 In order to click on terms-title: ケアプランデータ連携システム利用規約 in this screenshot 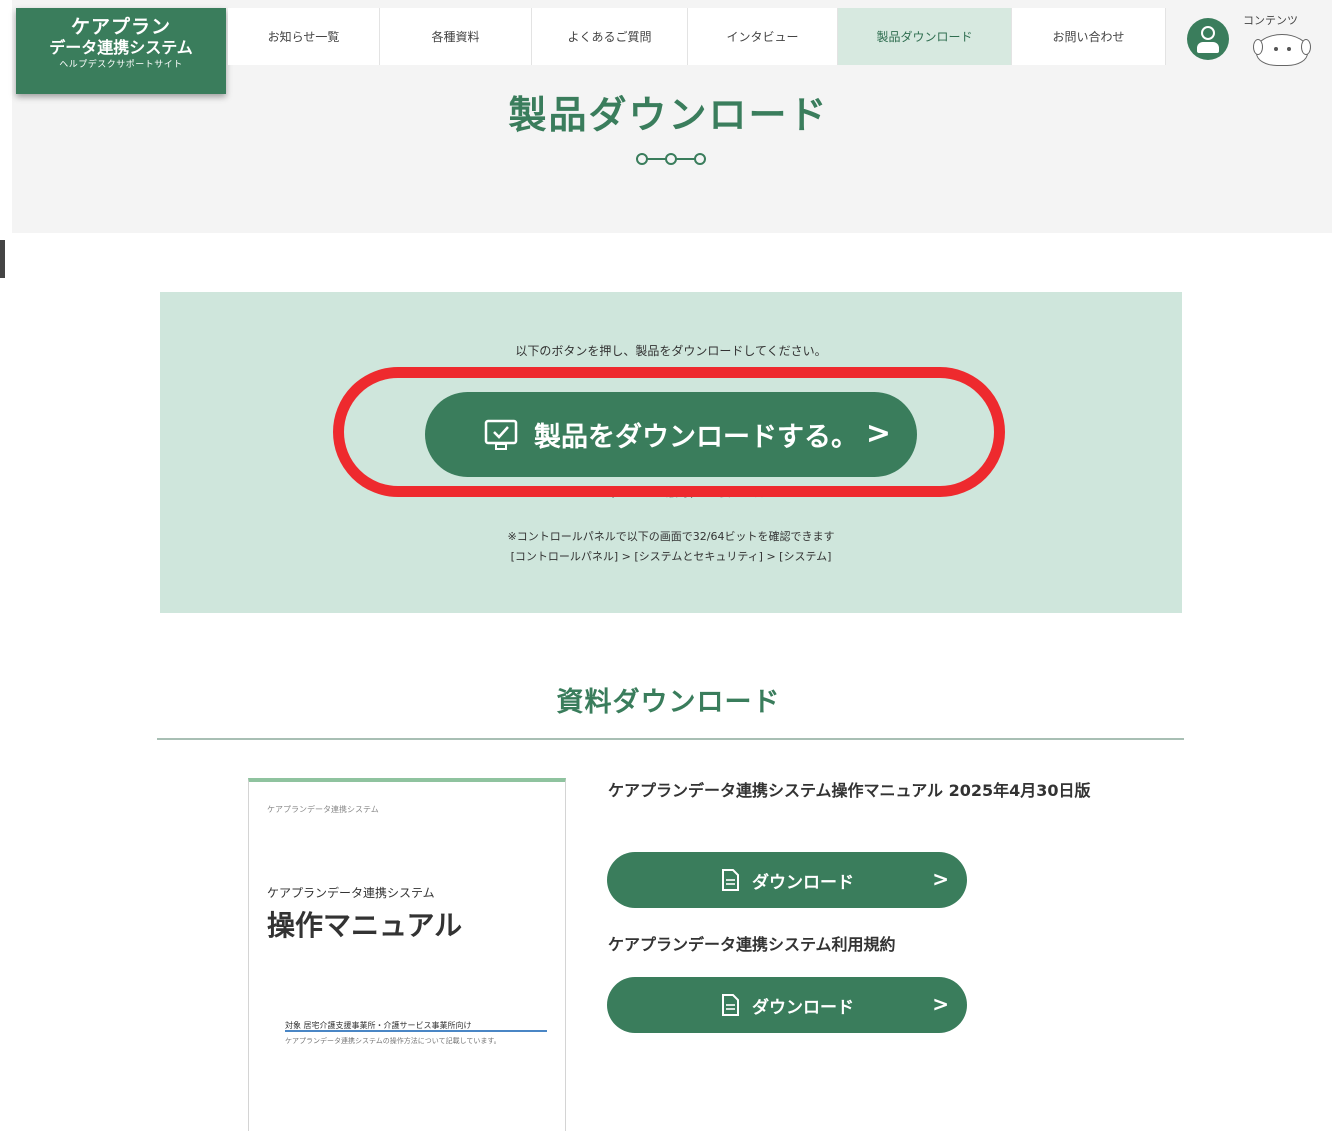, I will do `click(752, 944)`.